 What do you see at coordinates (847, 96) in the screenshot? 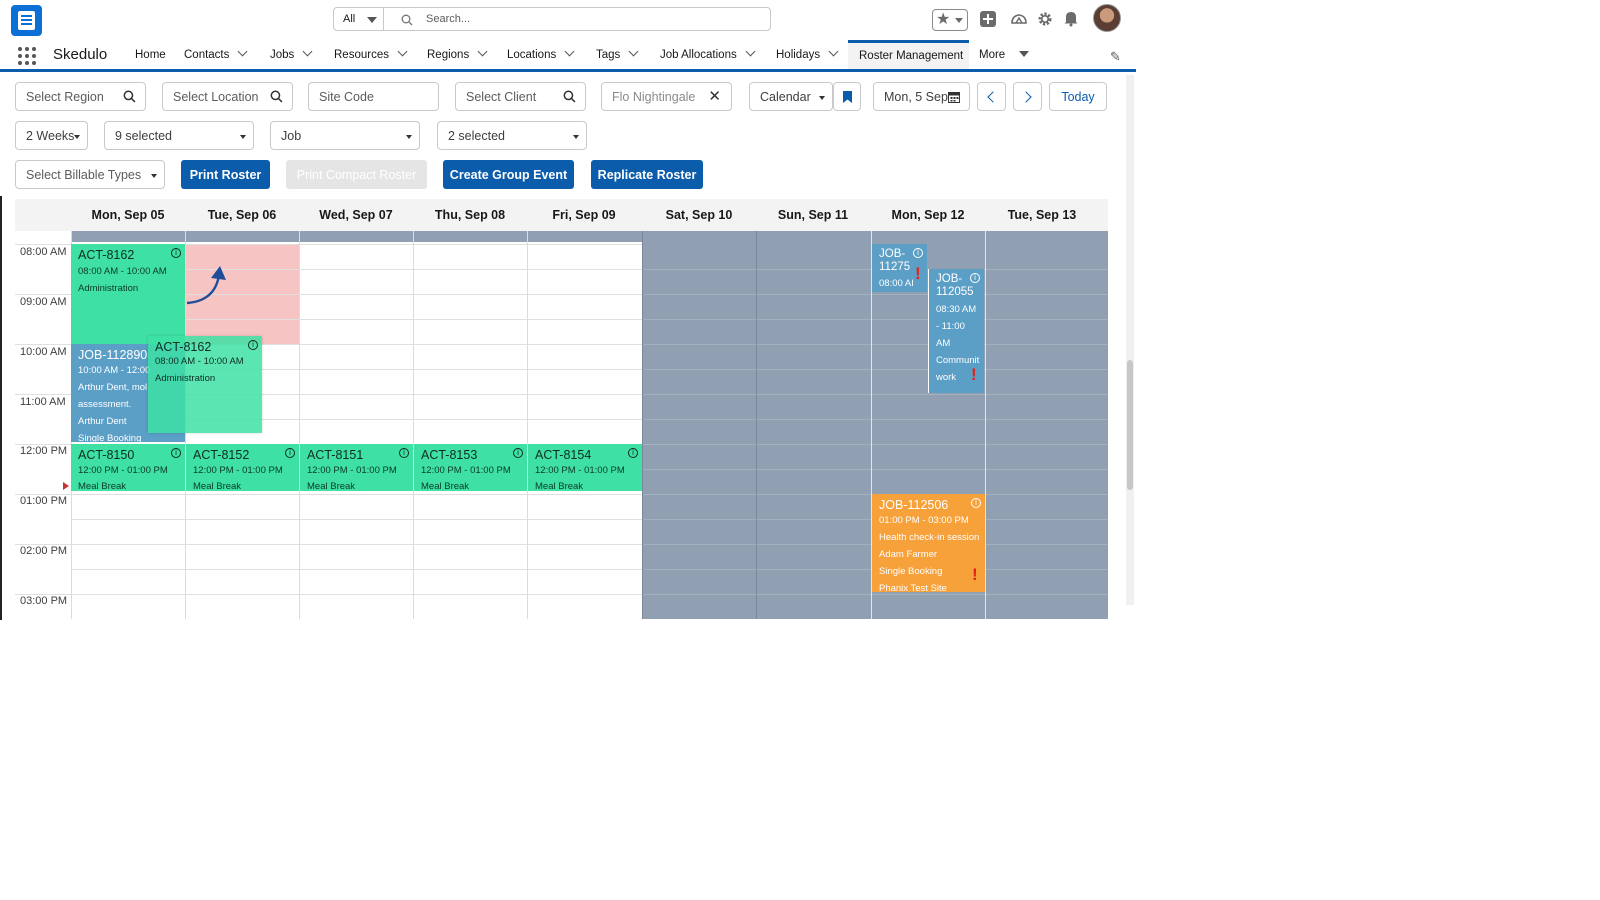
I see `bookmark-button` at bounding box center [847, 96].